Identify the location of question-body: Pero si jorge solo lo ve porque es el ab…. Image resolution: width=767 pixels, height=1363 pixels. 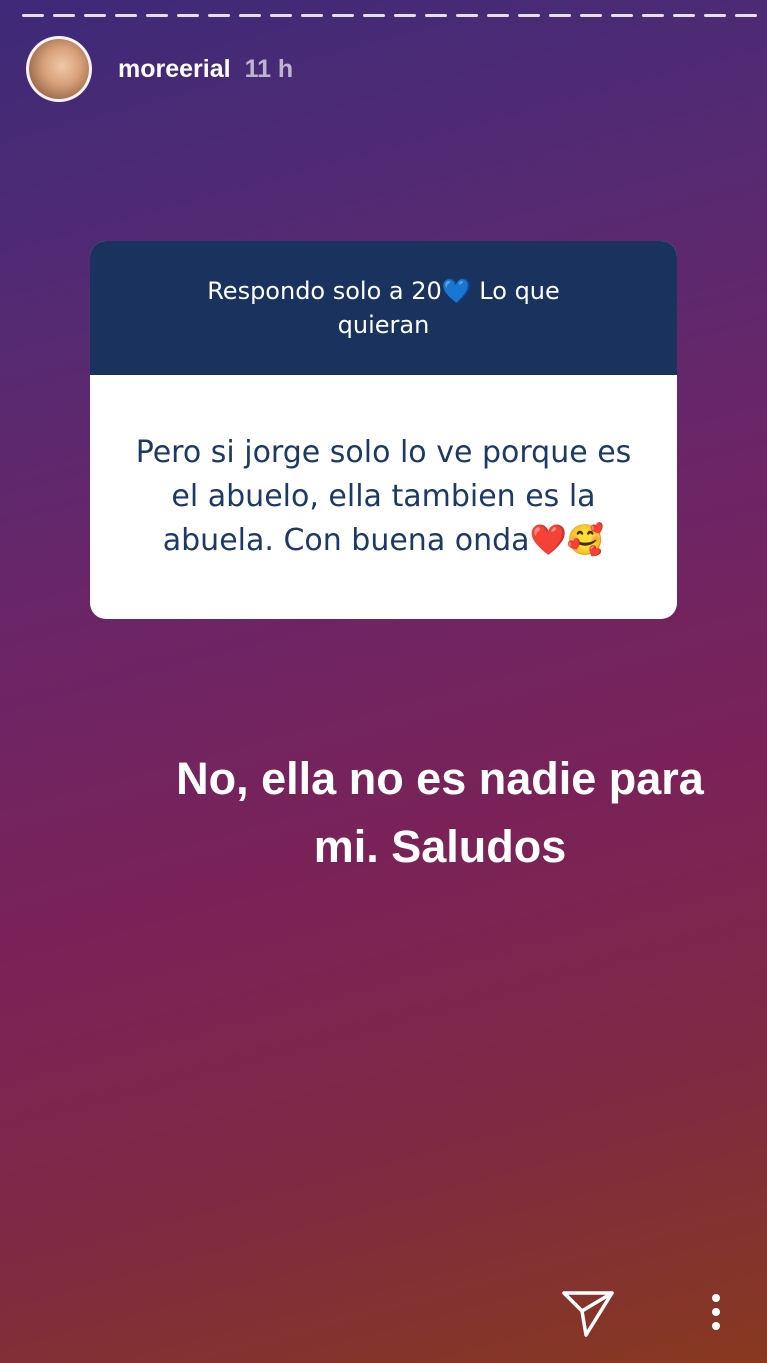
(383, 497).